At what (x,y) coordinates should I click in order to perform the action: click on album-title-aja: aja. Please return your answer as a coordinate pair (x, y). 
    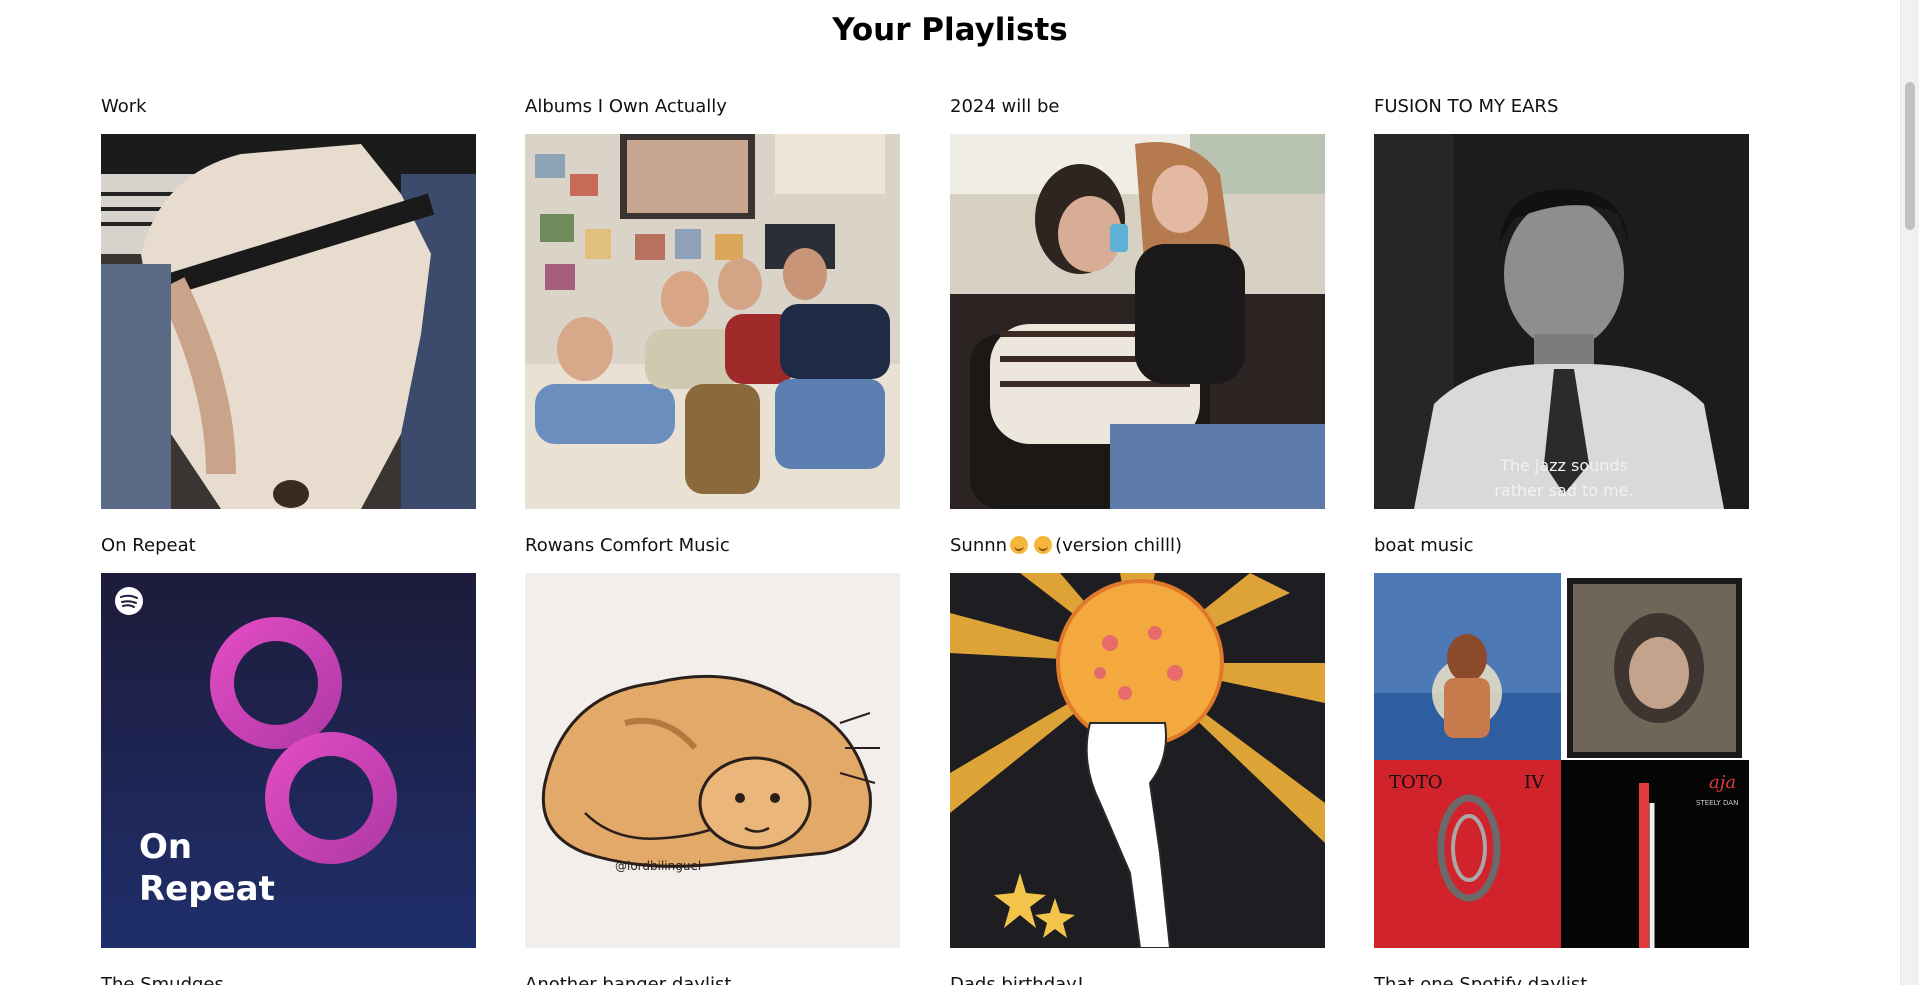
    Looking at the image, I should click on (1722, 782).